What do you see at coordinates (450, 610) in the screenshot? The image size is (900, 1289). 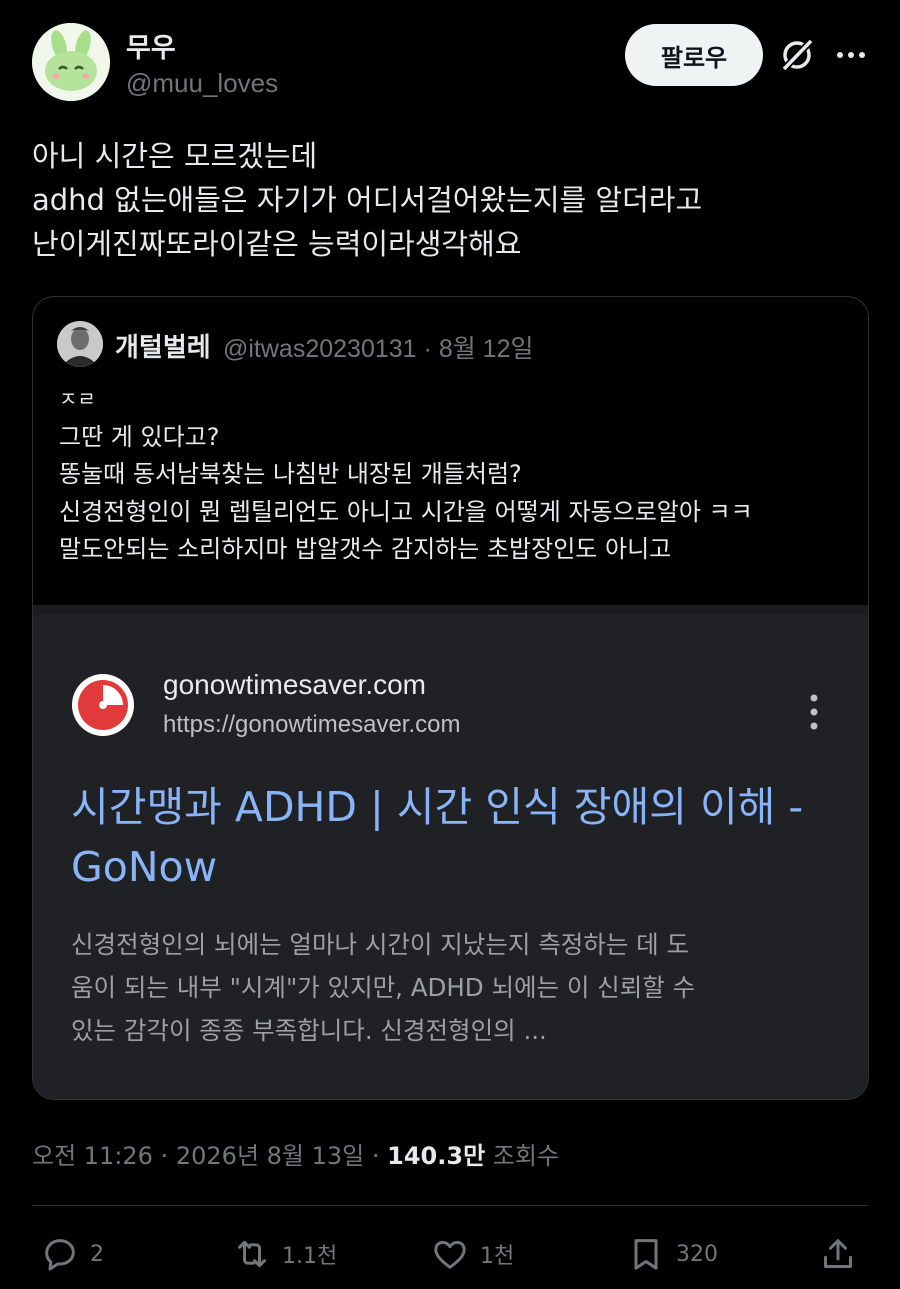 I see `embed-top-strip` at bounding box center [450, 610].